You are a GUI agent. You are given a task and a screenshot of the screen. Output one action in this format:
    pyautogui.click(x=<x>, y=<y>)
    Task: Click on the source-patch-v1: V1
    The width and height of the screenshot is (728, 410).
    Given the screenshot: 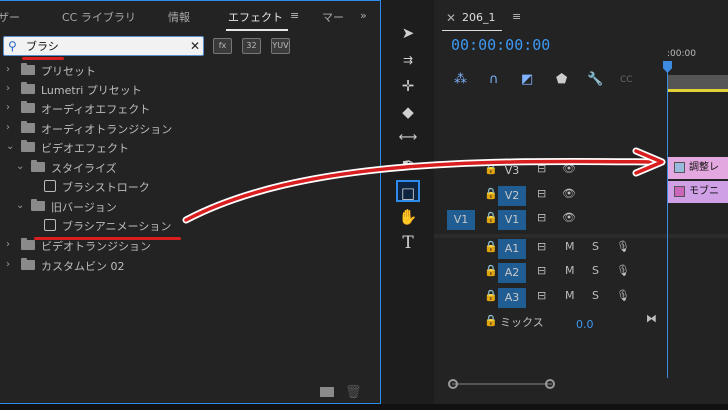 What is the action you would take?
    pyautogui.click(x=461, y=220)
    